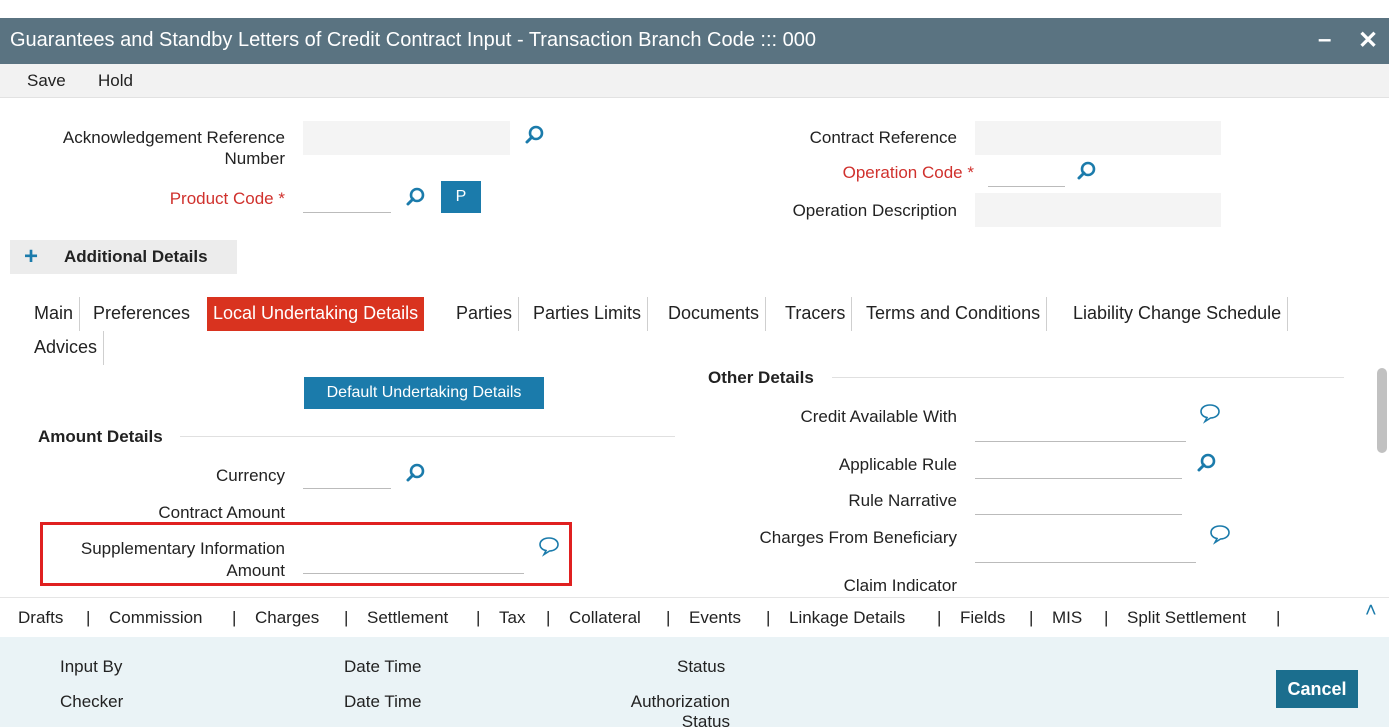 This screenshot has width=1389, height=727. I want to click on additional-details-label: Additional Details, so click(136, 256).